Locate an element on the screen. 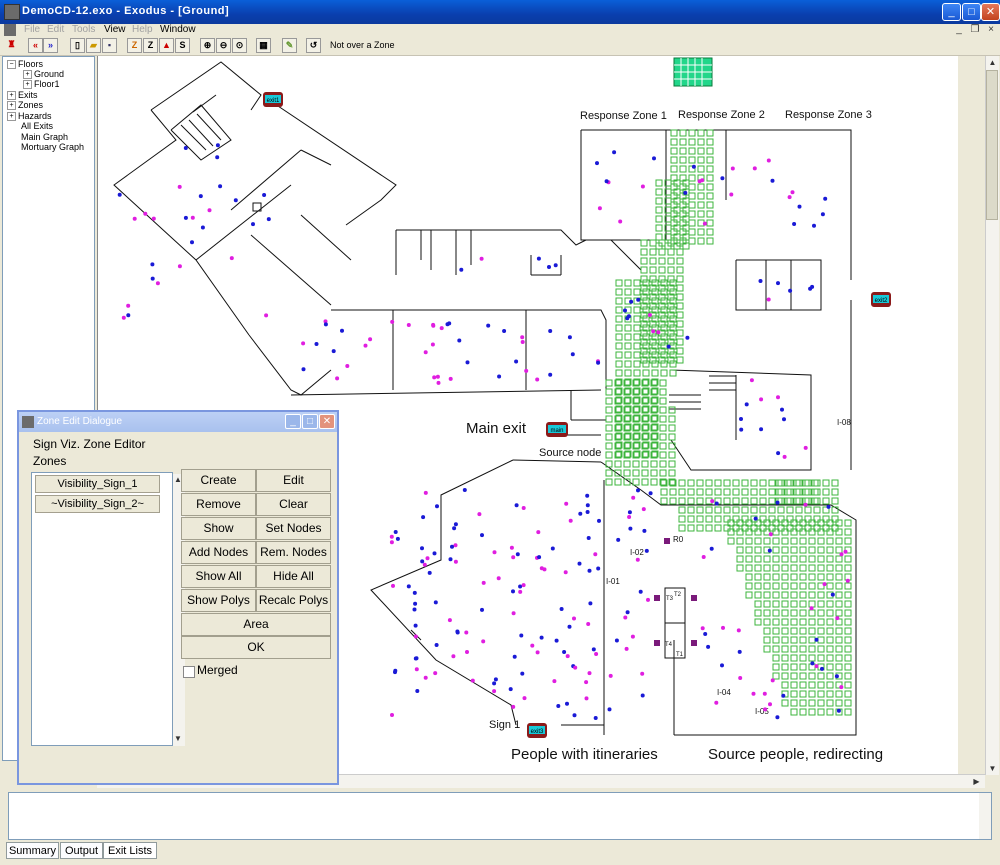 This screenshot has height=865, width=1000. maximize-button: □ is located at coordinates (971, 12).